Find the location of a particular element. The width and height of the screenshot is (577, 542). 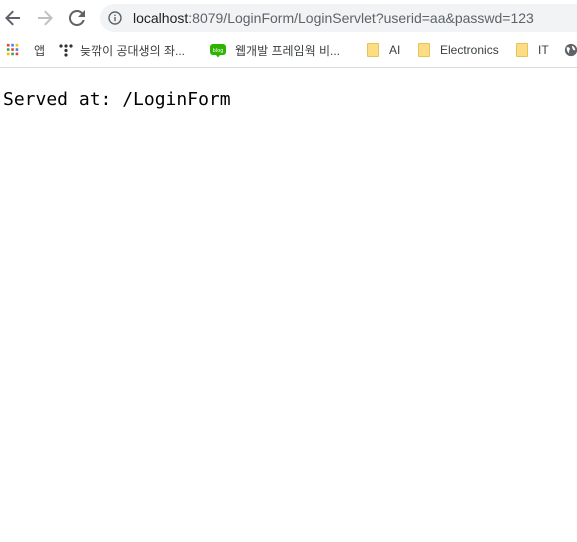

back-arrow-icon is located at coordinates (12, 18).